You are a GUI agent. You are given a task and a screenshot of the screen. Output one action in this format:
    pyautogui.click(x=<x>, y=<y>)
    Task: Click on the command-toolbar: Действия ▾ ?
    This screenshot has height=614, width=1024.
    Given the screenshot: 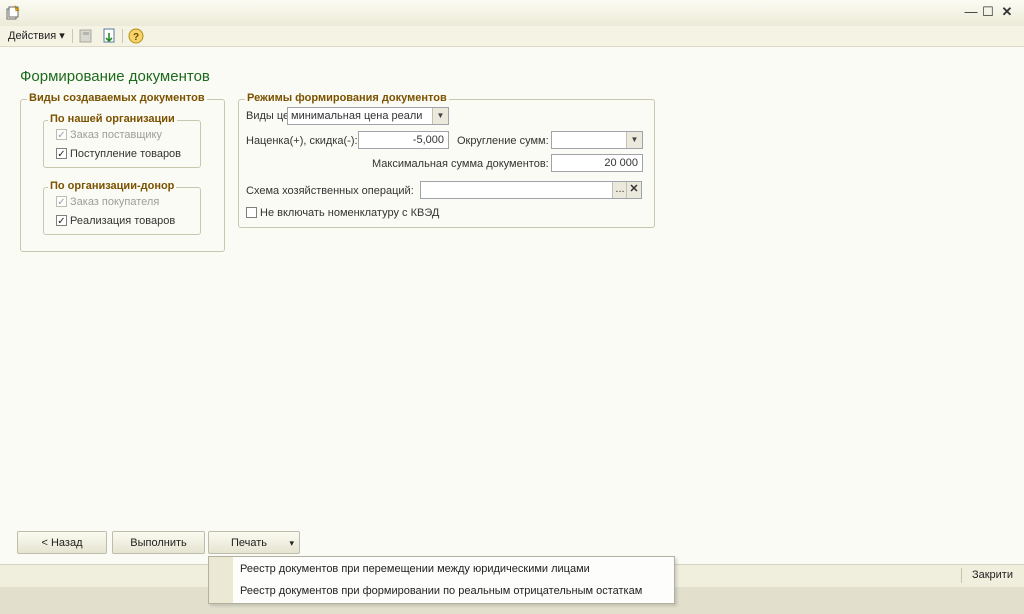 What is the action you would take?
    pyautogui.click(x=512, y=36)
    